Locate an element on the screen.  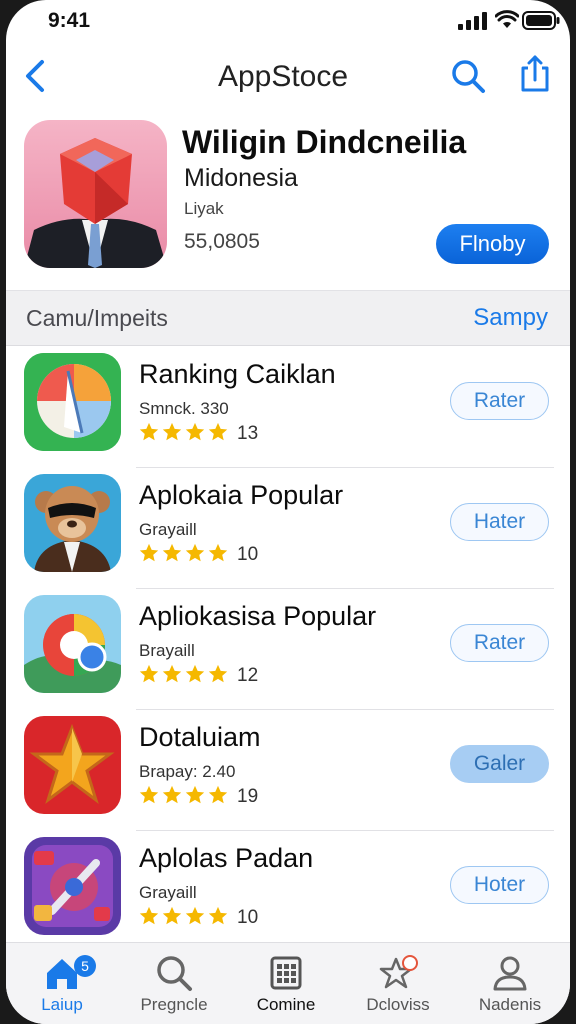
tab-profile: Nadenis is located at coordinates (510, 983).